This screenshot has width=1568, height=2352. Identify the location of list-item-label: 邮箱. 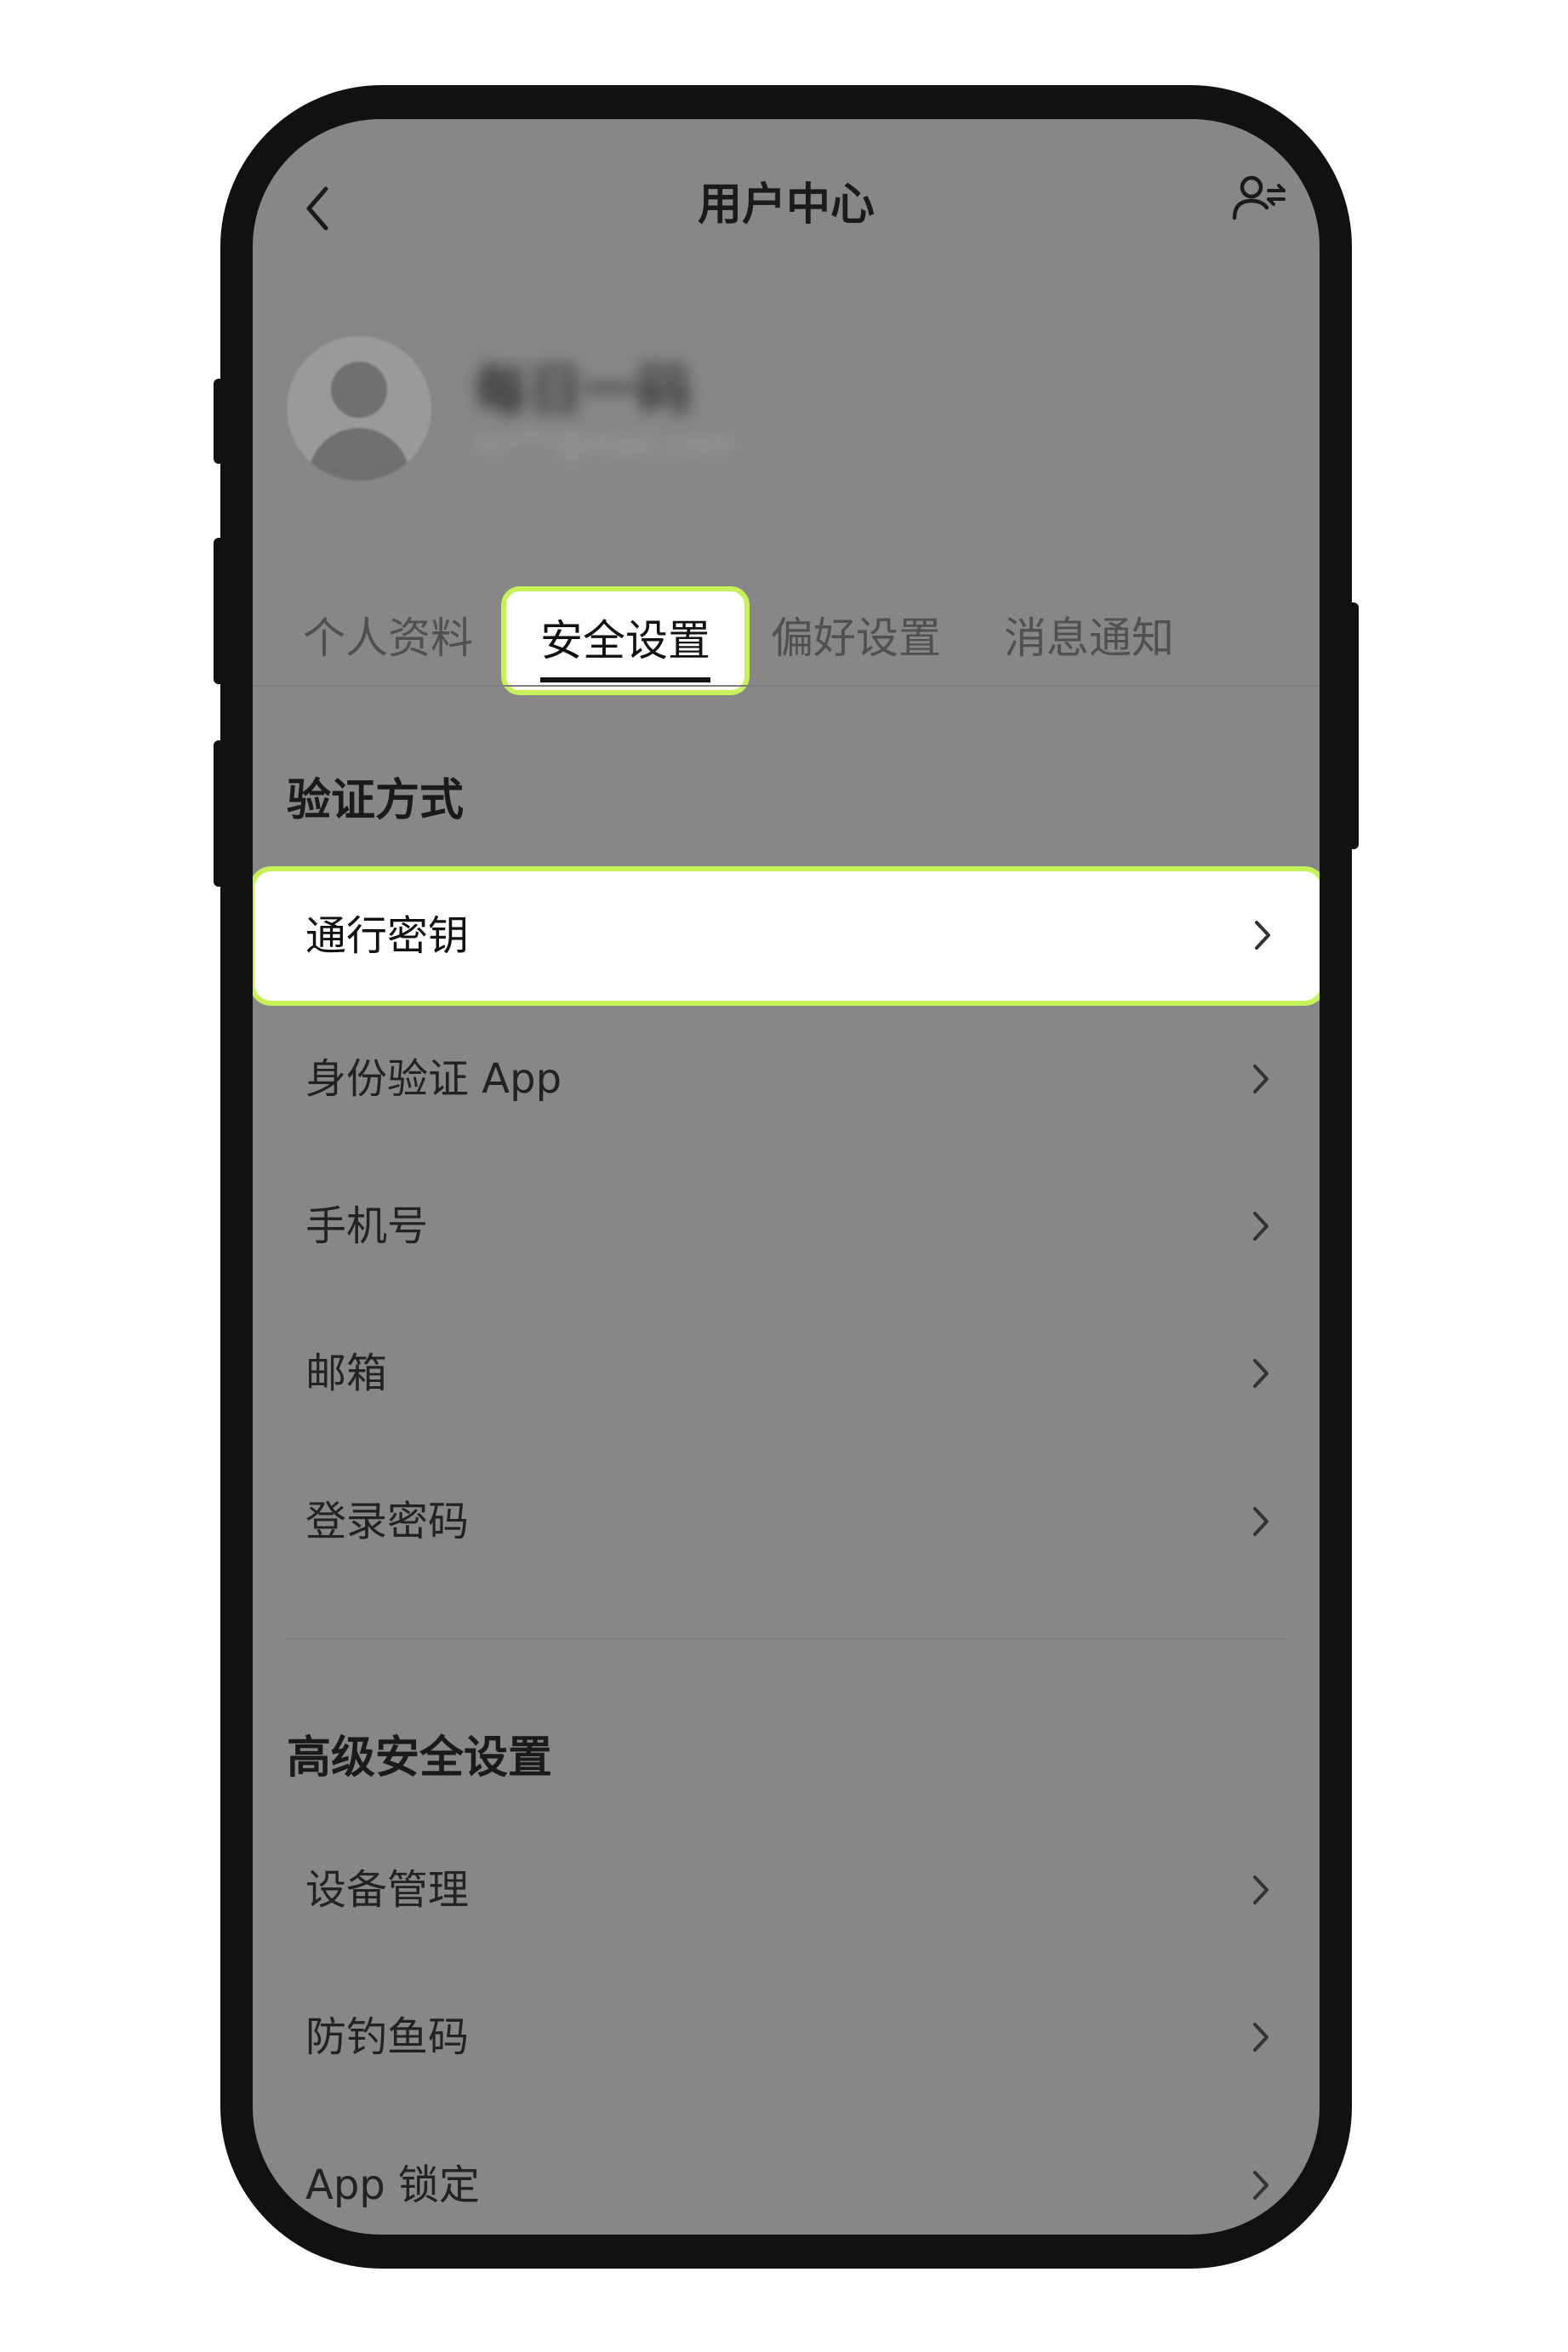
(346, 1373).